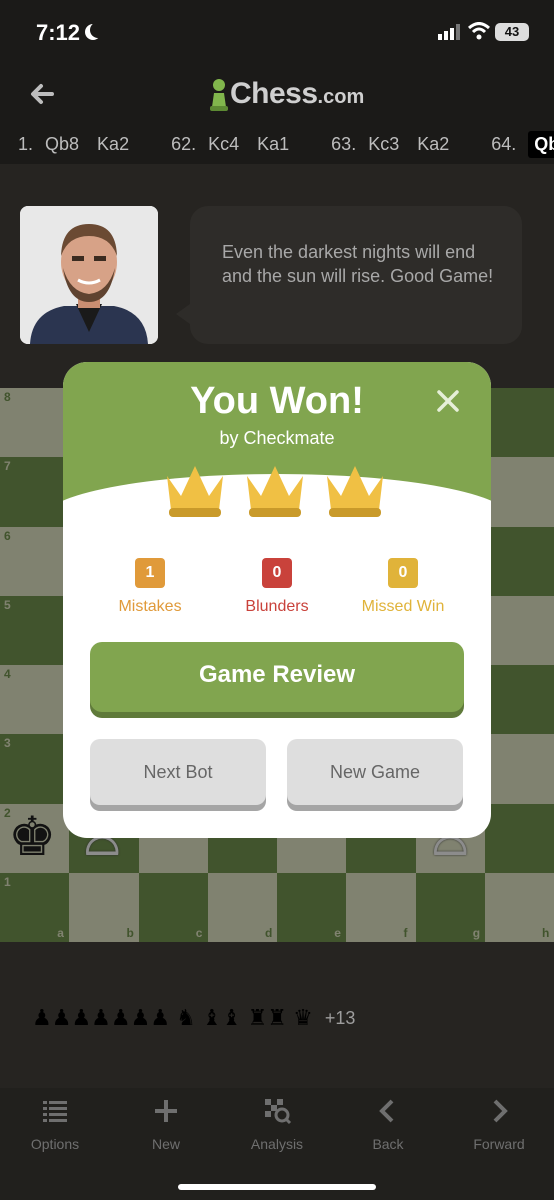  I want to click on list-icon, so click(55, 1111).